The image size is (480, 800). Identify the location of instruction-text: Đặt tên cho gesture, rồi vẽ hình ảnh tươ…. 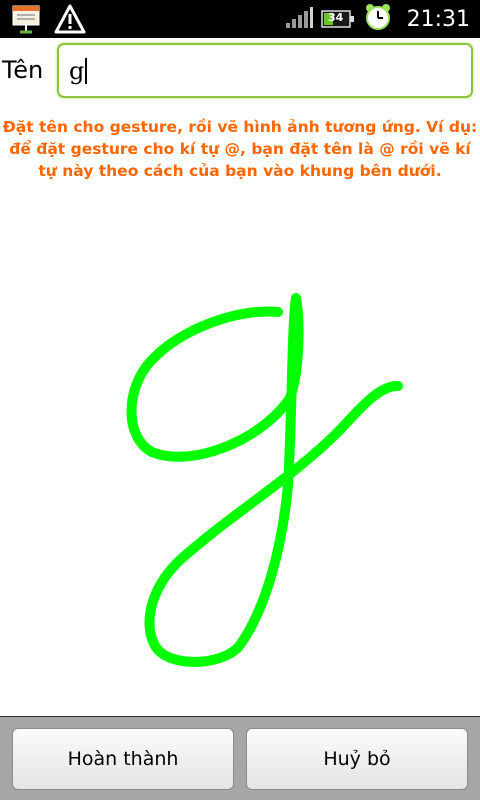
(240, 149).